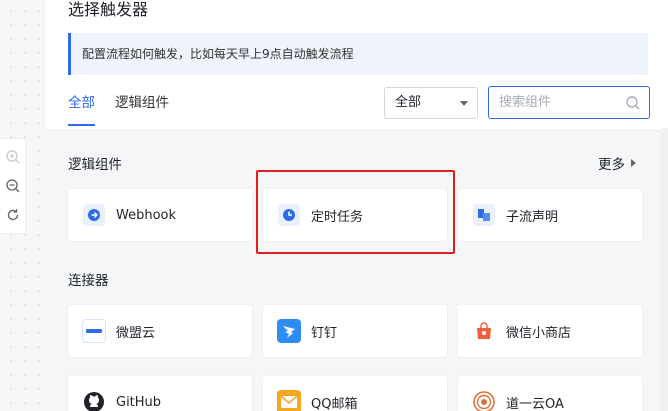 This screenshot has width=668, height=411. Describe the element at coordinates (289, 331) in the screenshot. I see `dingtalk-logo` at that location.